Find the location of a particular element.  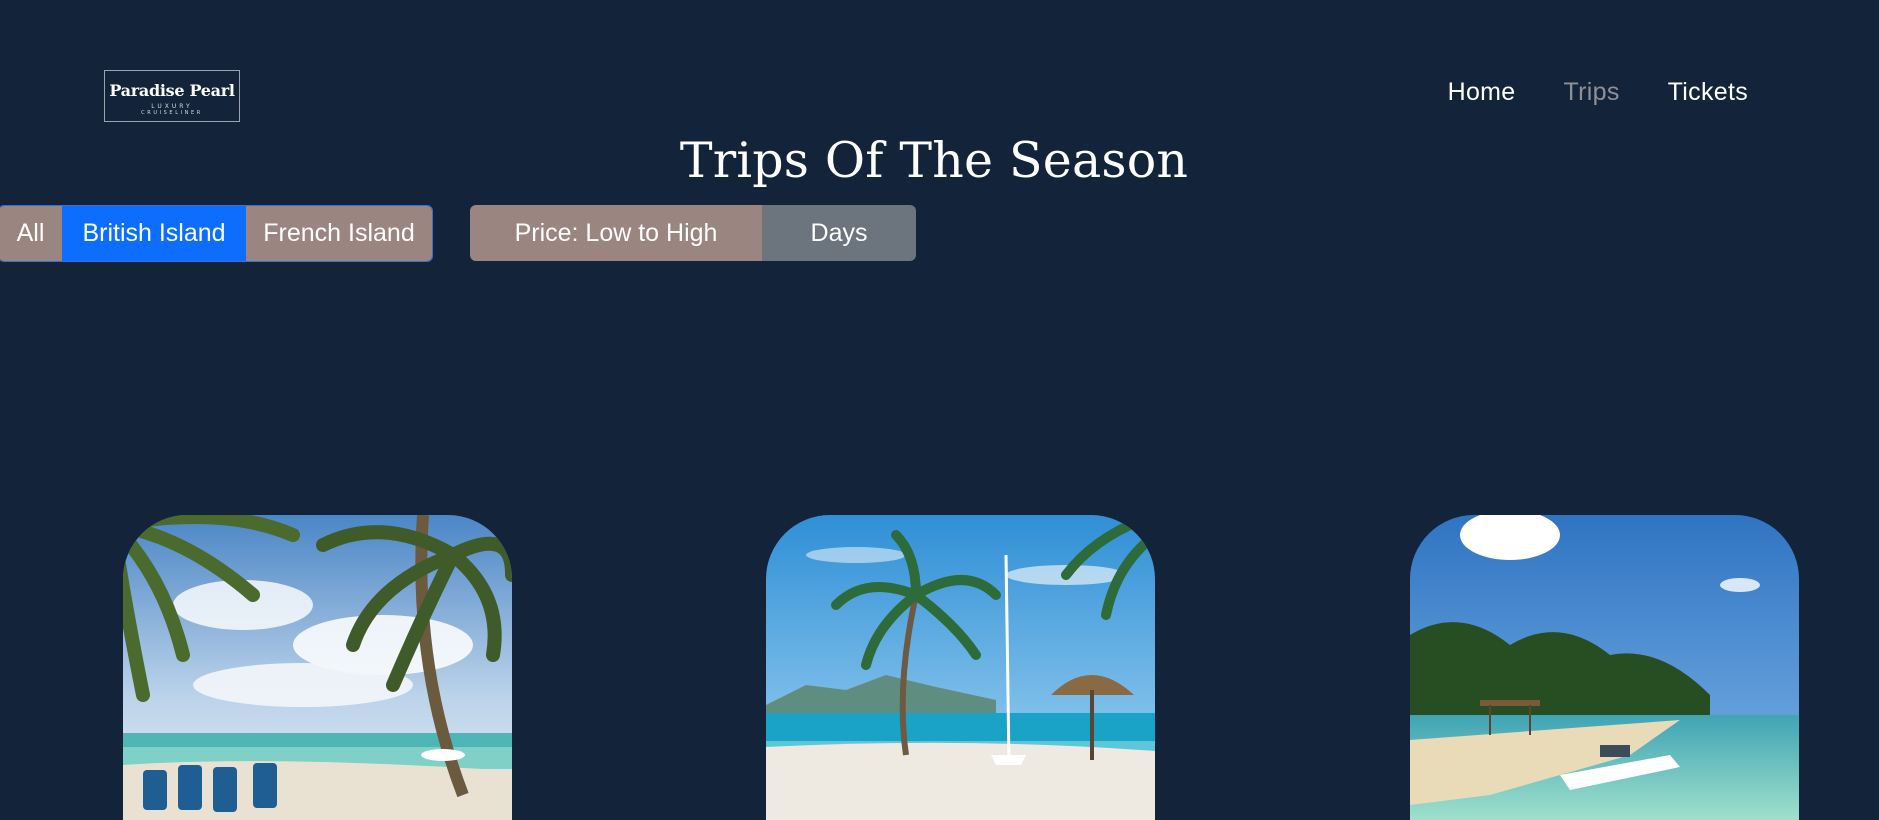

filter-all-button: All is located at coordinates (31, 233).